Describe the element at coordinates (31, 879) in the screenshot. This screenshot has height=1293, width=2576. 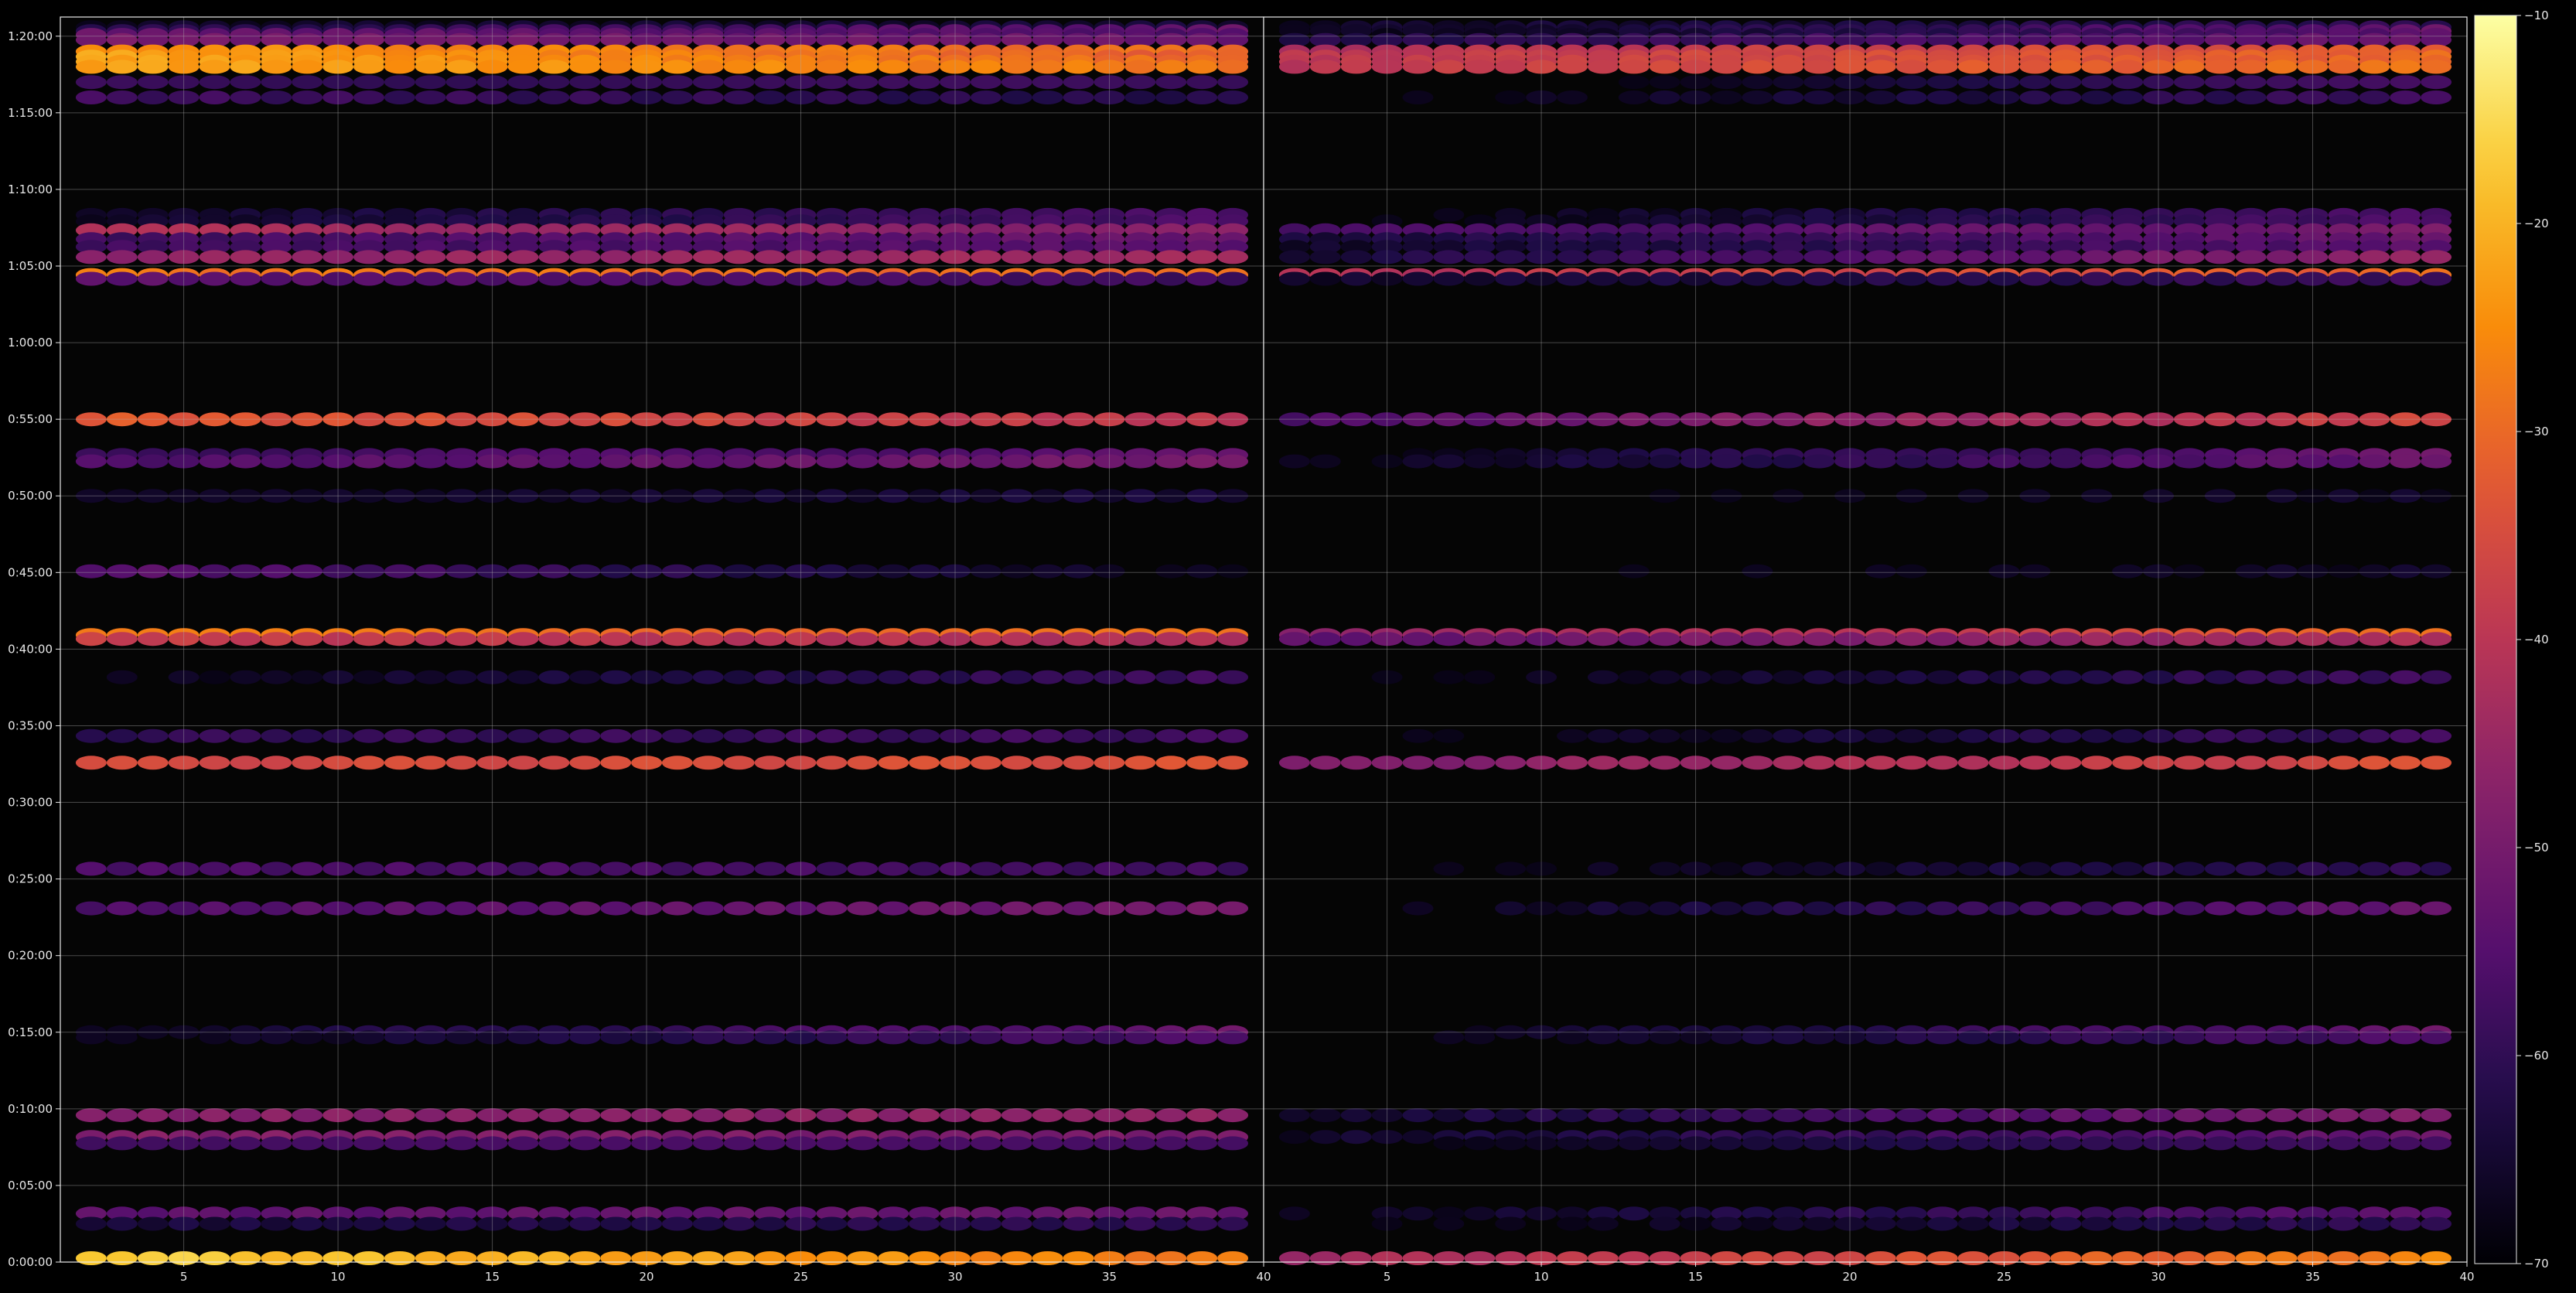
I see `y-tick-label: 0:25:00` at that location.